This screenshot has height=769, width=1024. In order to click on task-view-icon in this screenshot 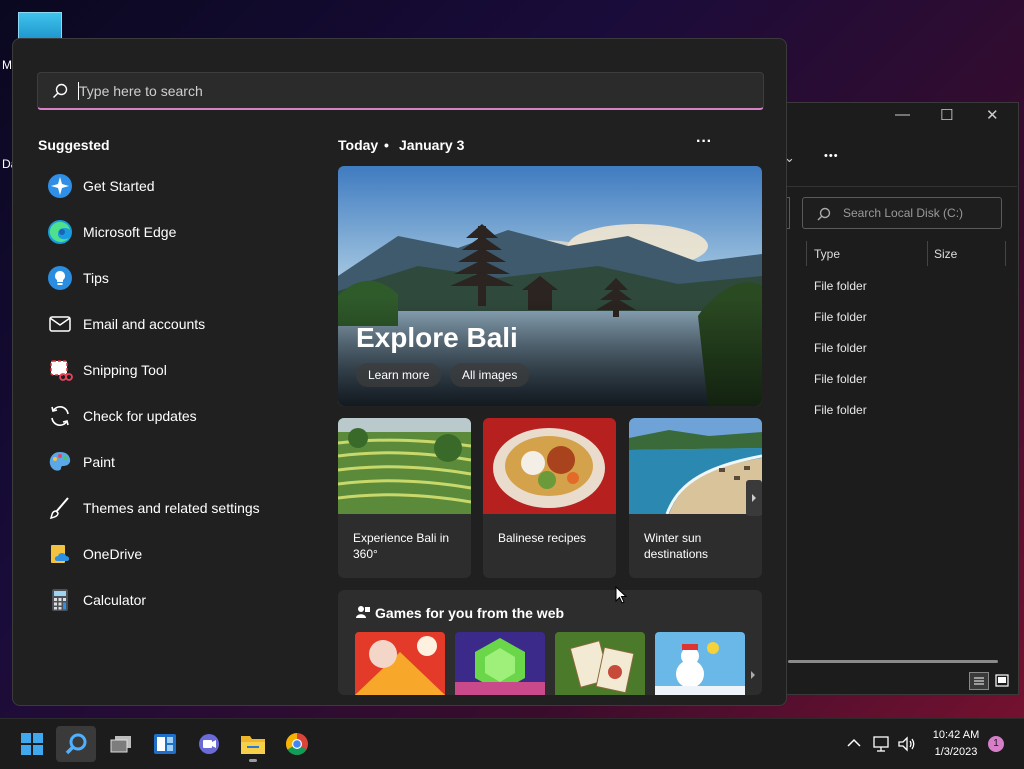, I will do `click(120, 744)`.